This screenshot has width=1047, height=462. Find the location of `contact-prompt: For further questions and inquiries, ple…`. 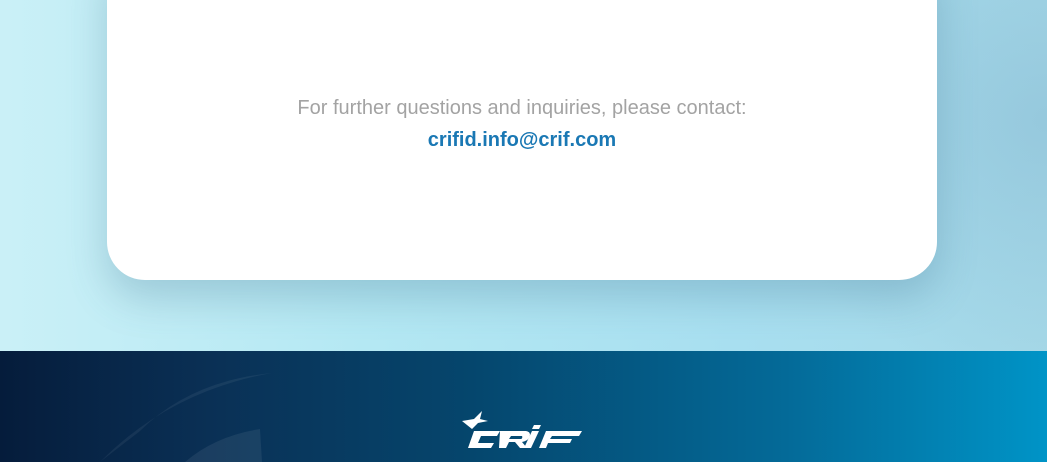

contact-prompt: For further questions and inquiries, ple… is located at coordinates (522, 108).